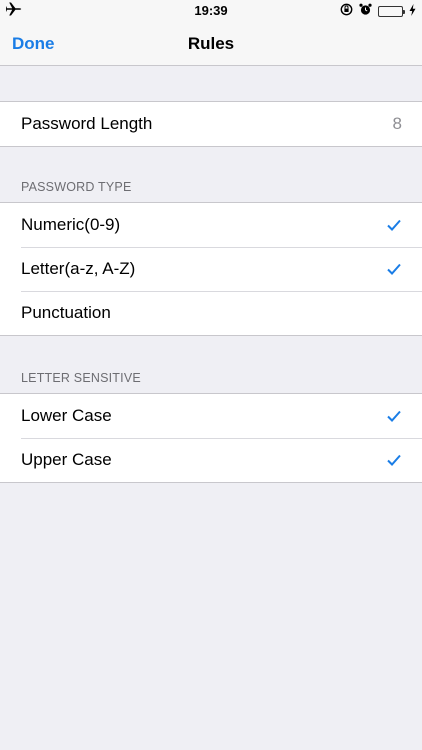 This screenshot has height=750, width=422. What do you see at coordinates (365, 11) in the screenshot?
I see `alarm-icon` at bounding box center [365, 11].